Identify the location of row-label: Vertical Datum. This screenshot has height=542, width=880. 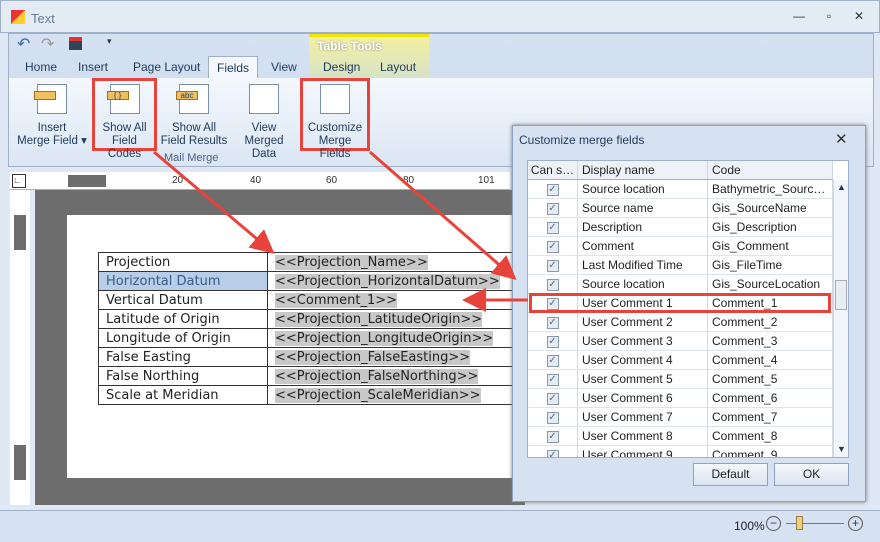
(183, 300).